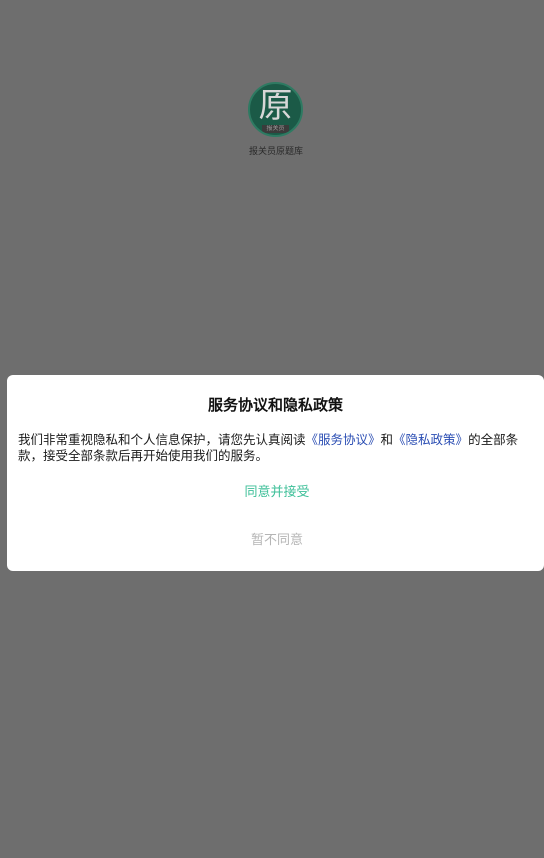  Describe the element at coordinates (275, 106) in the screenshot. I see `logo-character: 原` at that location.